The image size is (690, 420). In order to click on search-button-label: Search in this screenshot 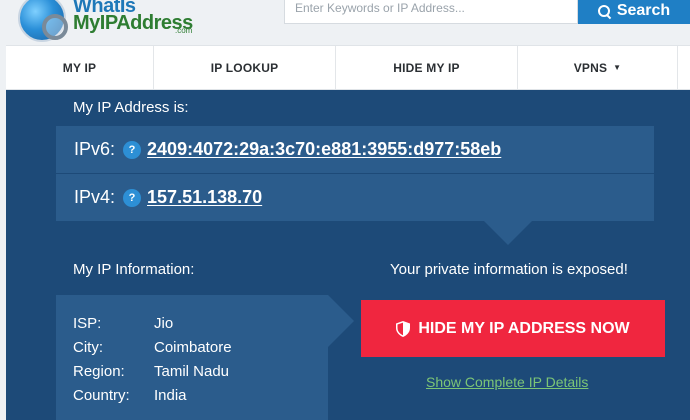, I will do `click(643, 10)`.